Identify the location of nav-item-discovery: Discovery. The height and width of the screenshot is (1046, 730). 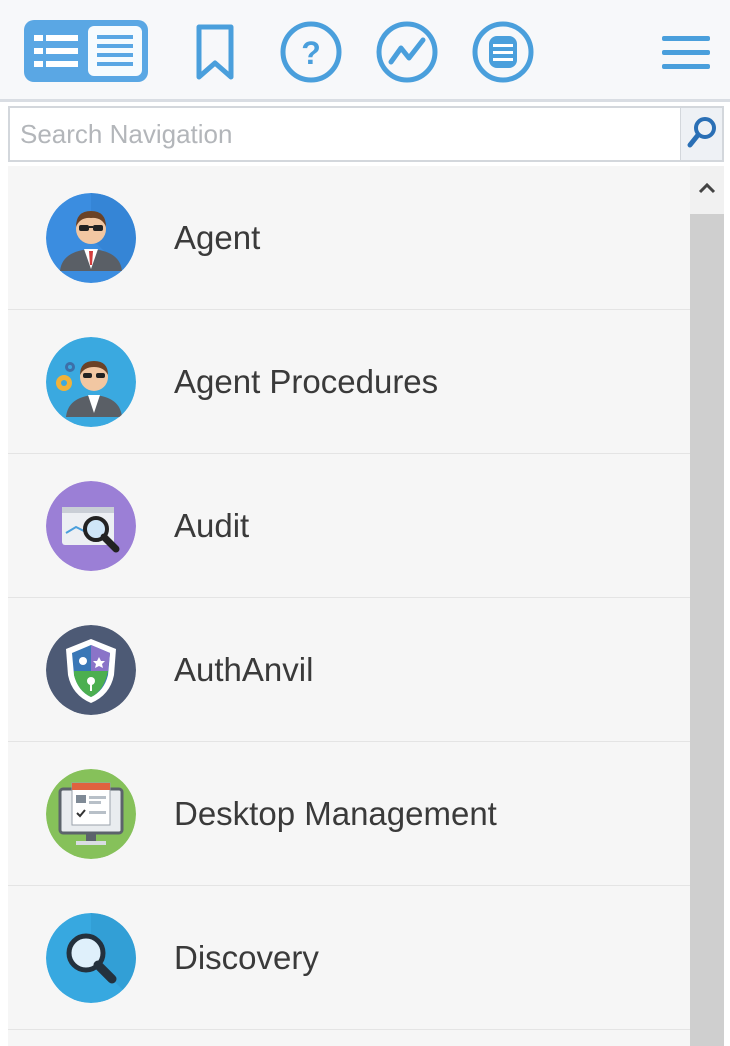
(349, 958).